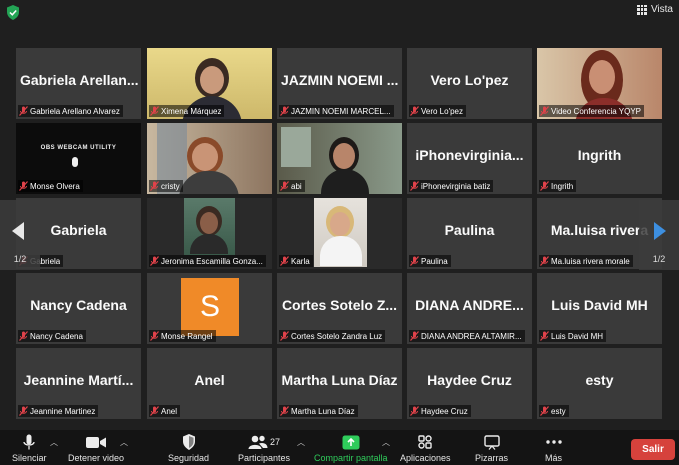 The image size is (679, 465). Describe the element at coordinates (337, 336) in the screenshot. I see `participant-name: Cortes Sotelo Zandra Luz` at that location.